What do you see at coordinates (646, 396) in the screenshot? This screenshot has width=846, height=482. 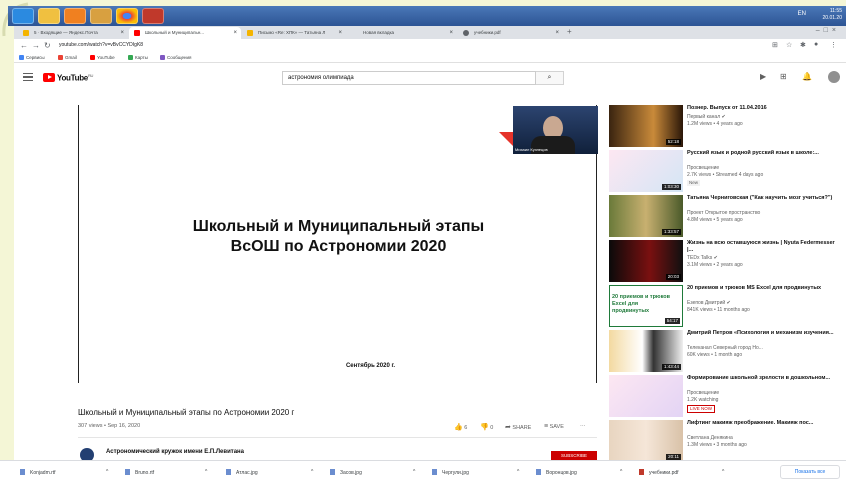 I see `video-thumbnail` at bounding box center [646, 396].